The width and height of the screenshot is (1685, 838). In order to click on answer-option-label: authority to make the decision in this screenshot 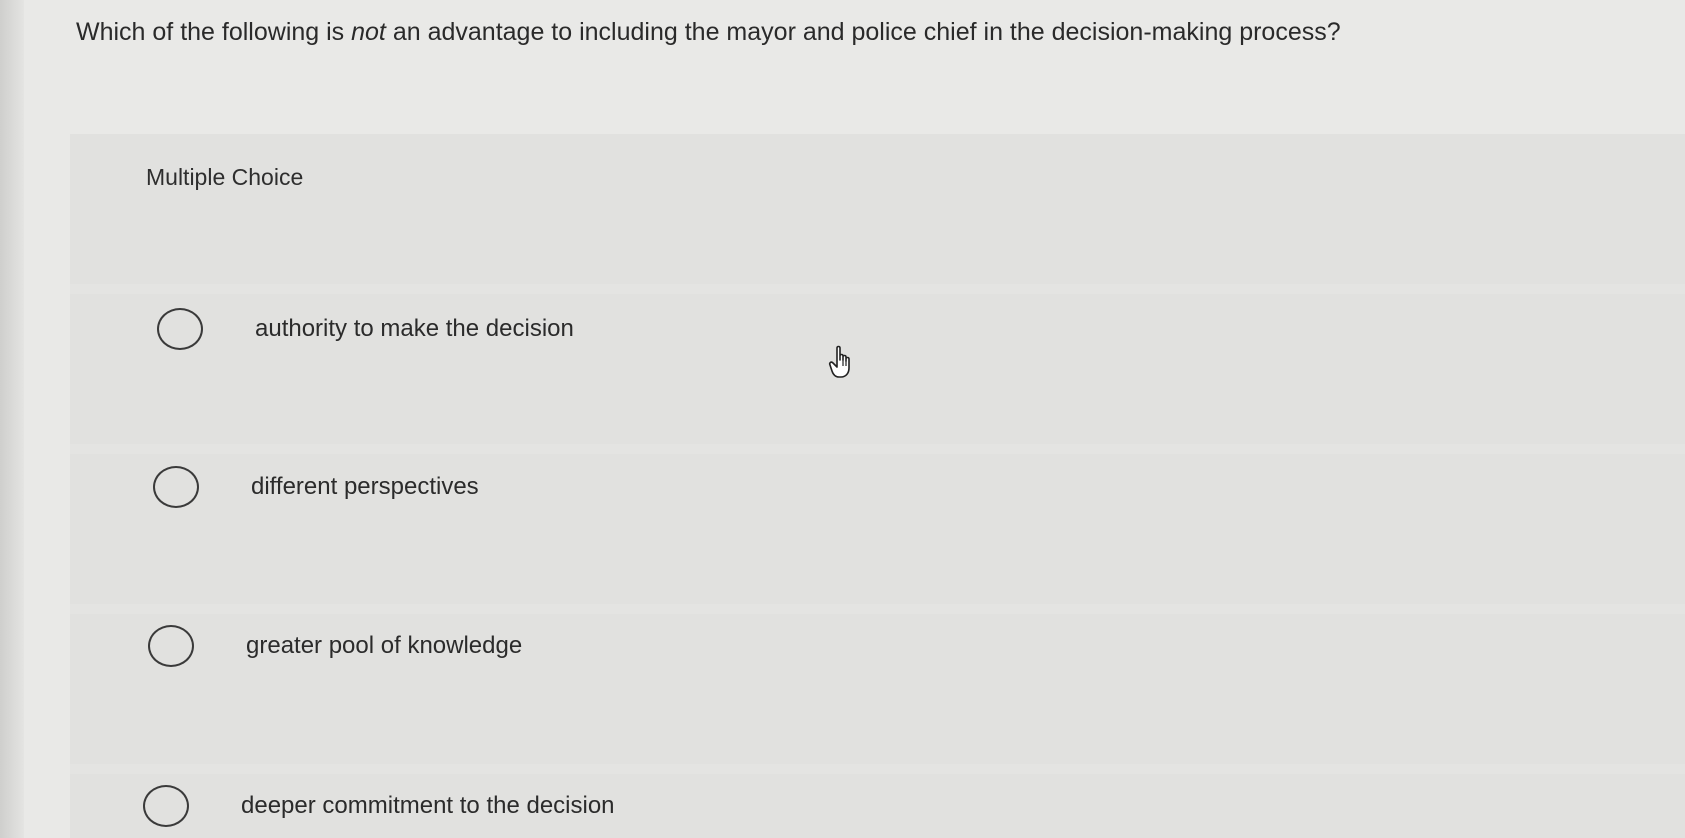, I will do `click(414, 328)`.